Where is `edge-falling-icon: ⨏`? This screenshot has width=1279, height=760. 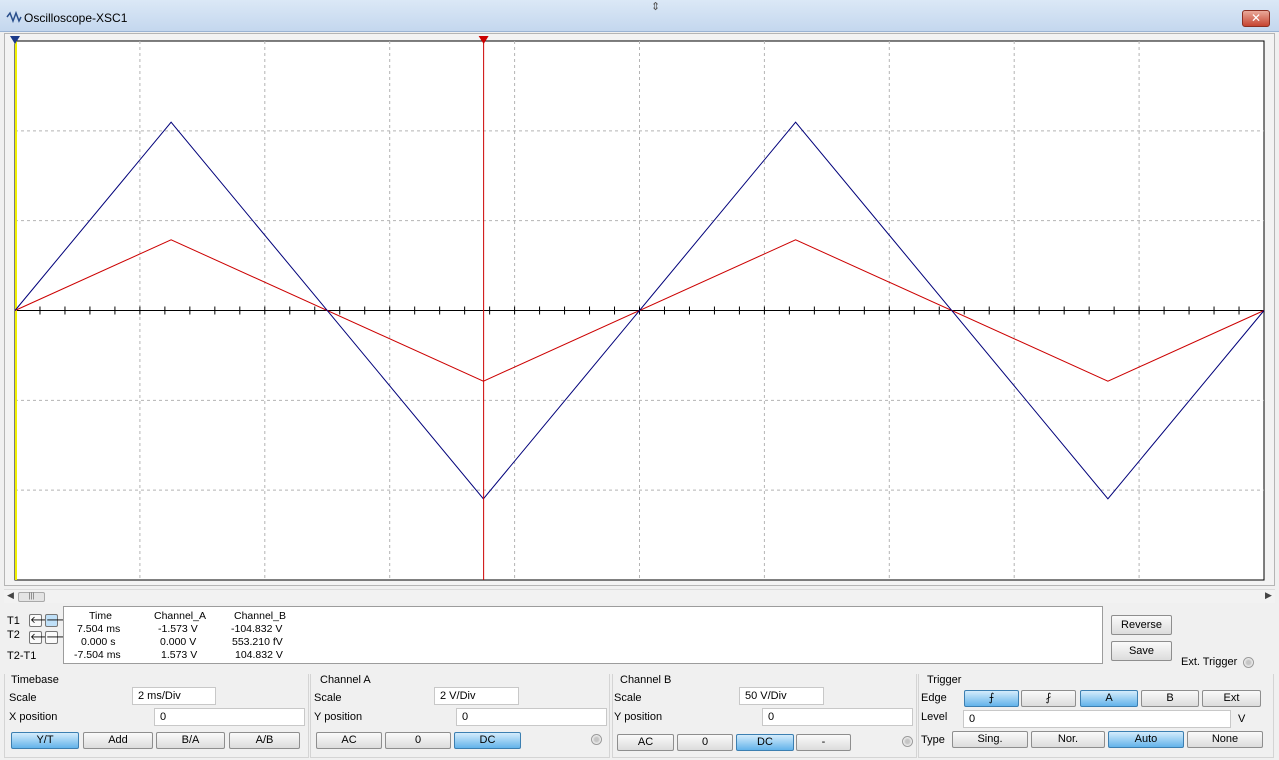
edge-falling-icon: ⨏ is located at coordinates (1048, 698).